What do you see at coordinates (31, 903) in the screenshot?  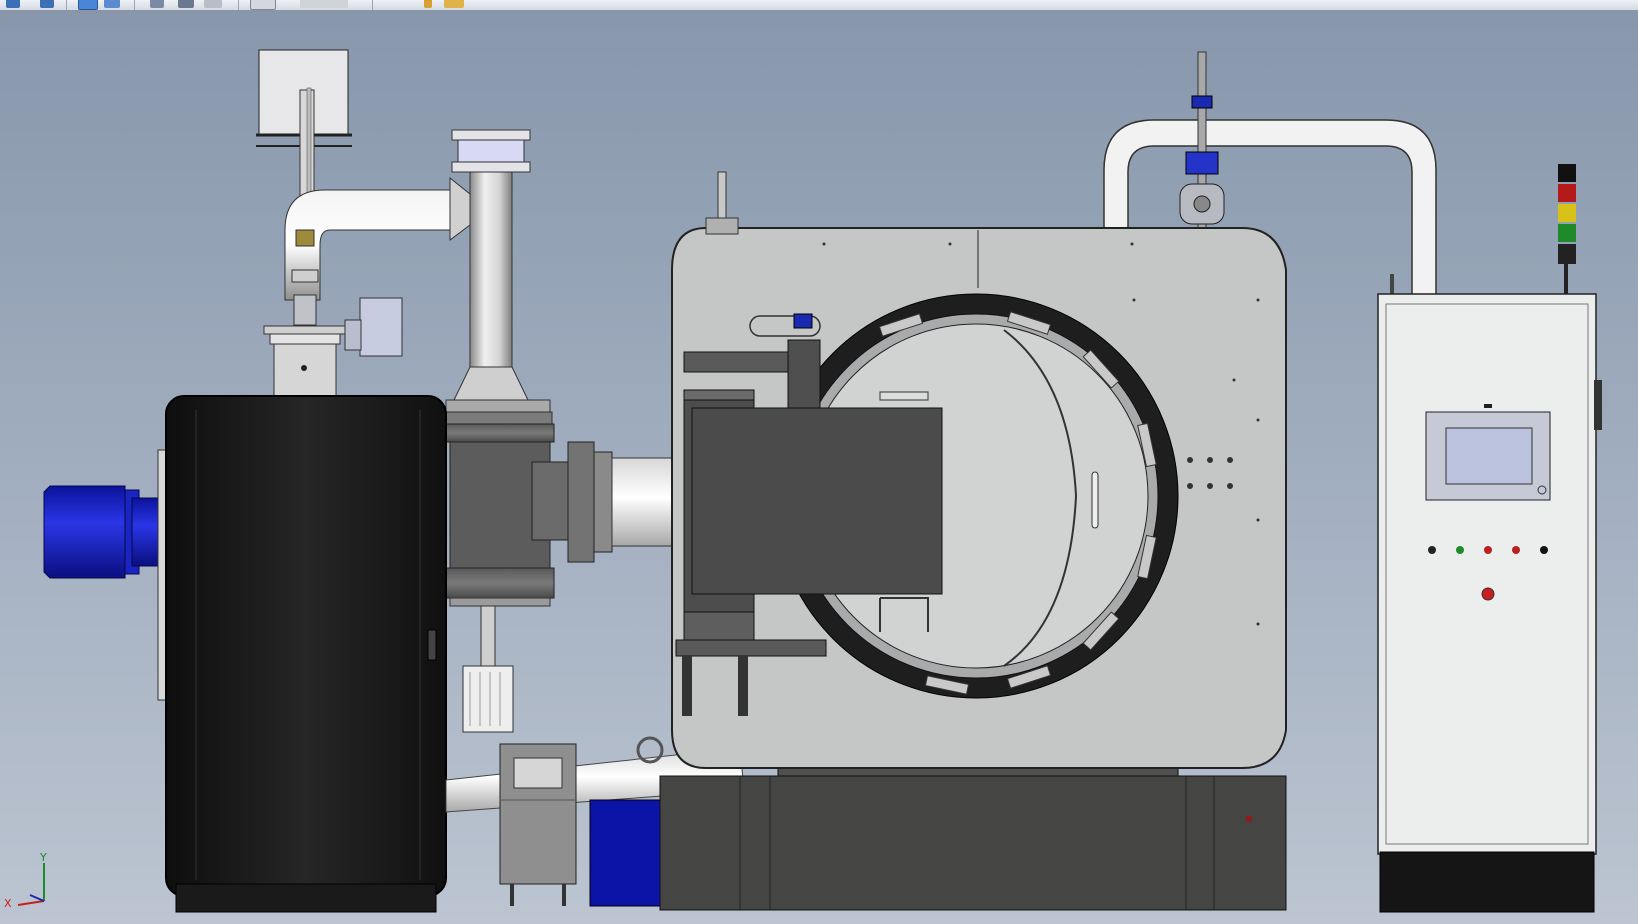 I see `x-axis-arrow` at bounding box center [31, 903].